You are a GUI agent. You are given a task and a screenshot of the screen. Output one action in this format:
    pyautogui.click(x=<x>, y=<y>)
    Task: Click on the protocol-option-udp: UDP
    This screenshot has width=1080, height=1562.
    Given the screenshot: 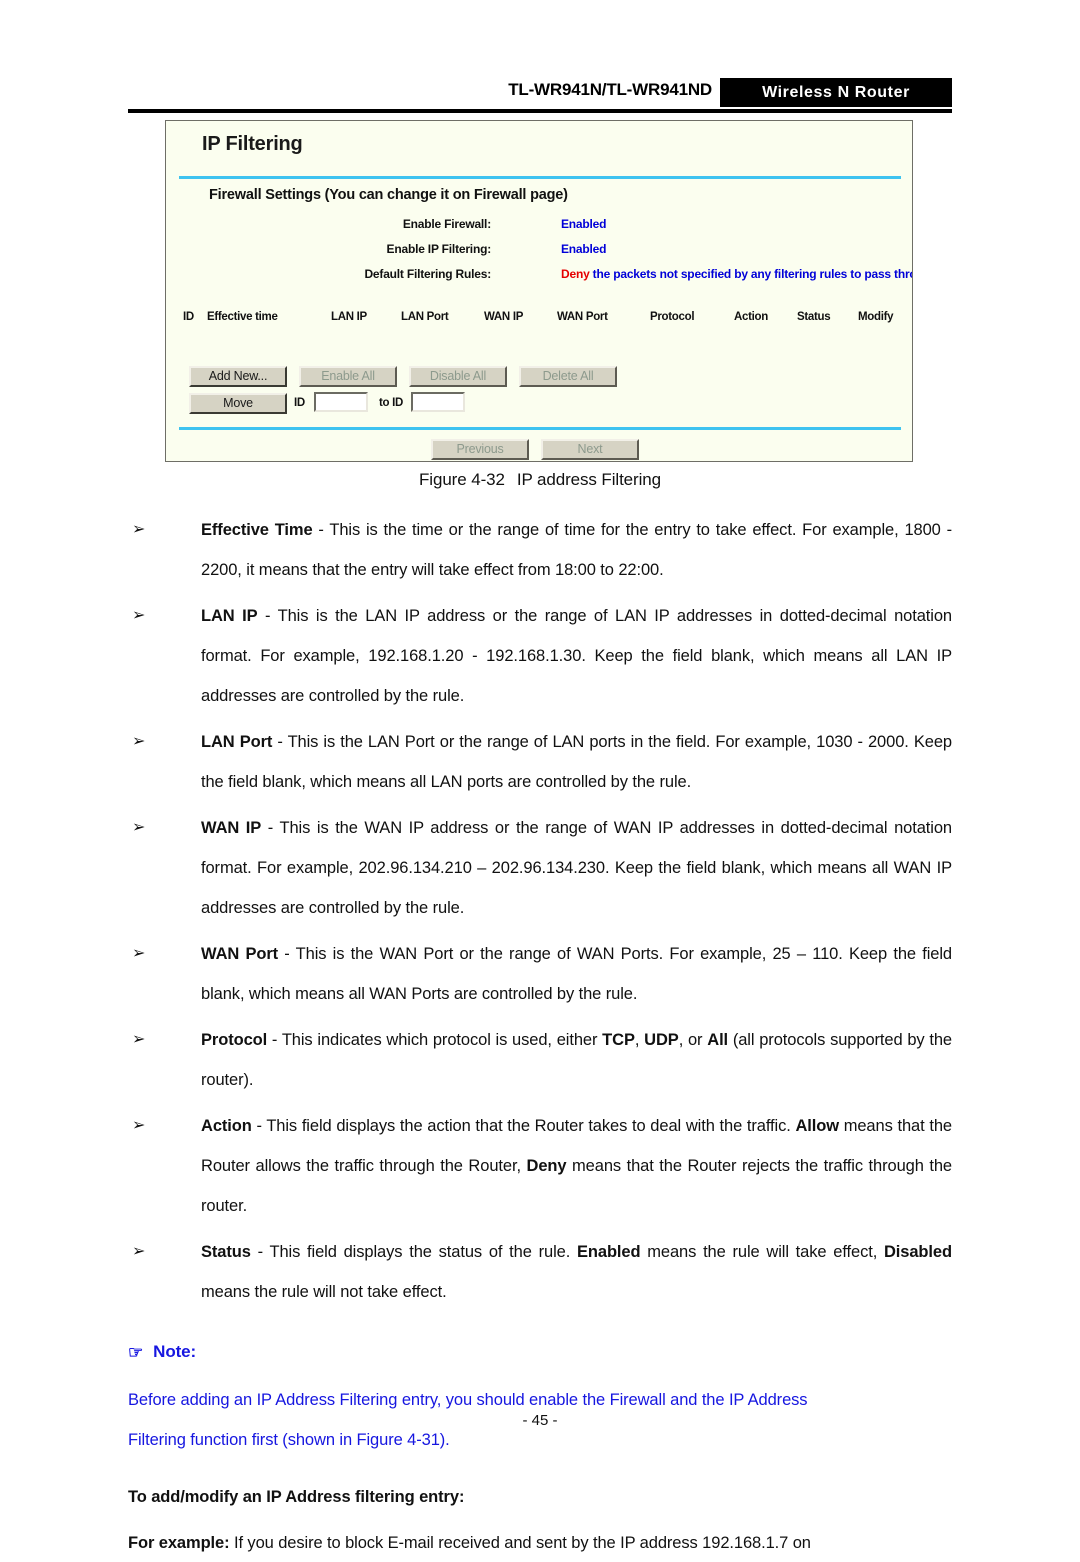 What is the action you would take?
    pyautogui.click(x=661, y=1040)
    